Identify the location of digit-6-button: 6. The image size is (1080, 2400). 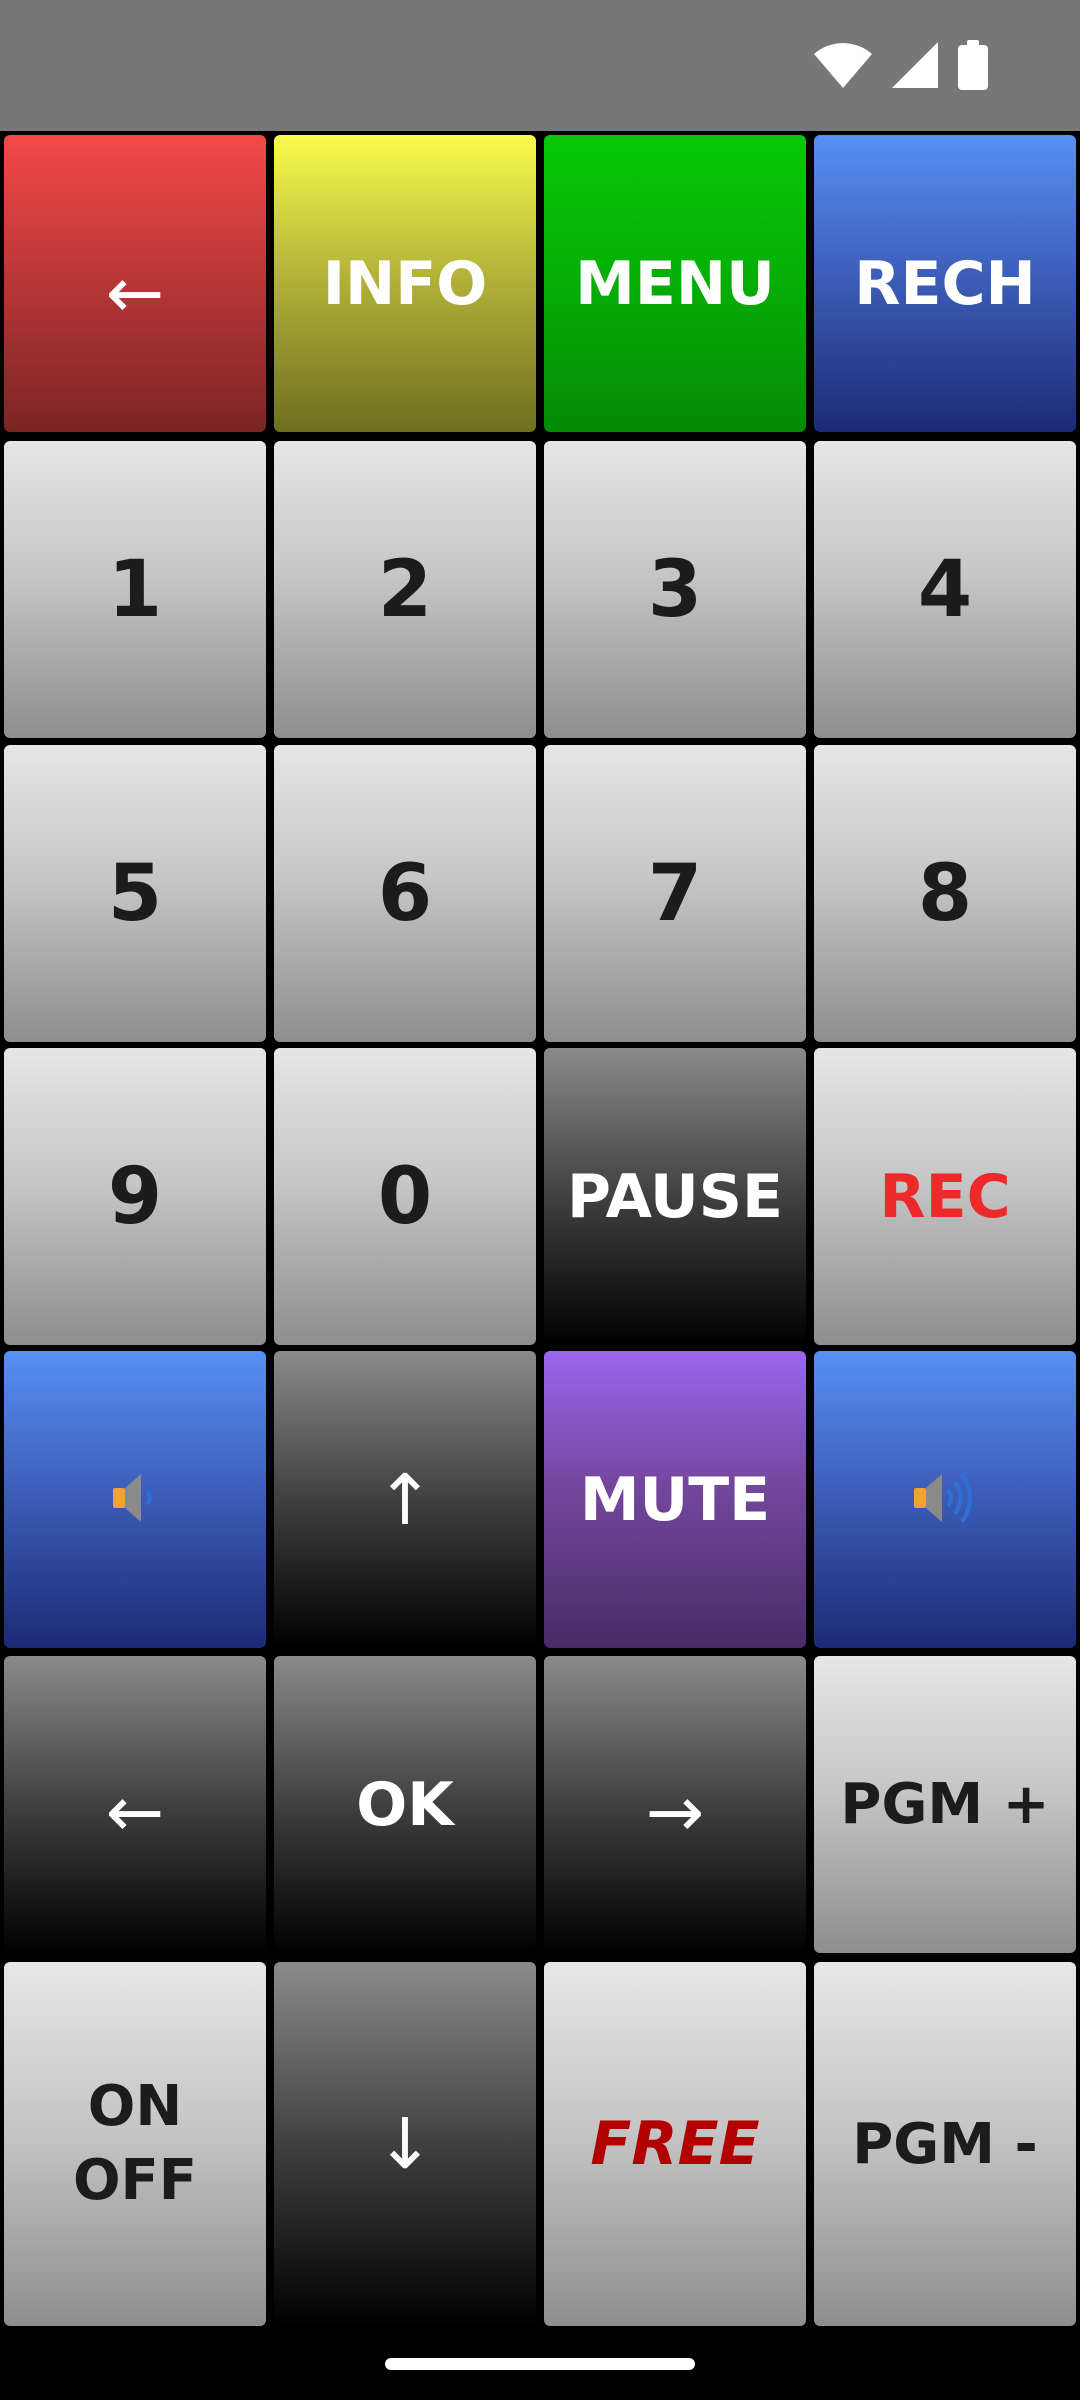
(405, 893).